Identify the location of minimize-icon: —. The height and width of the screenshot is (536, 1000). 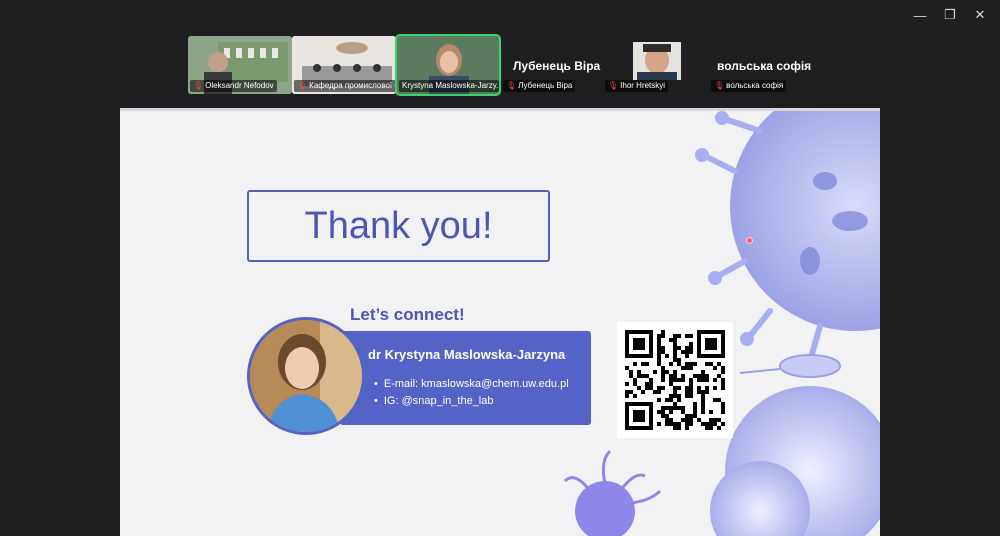
(920, 15).